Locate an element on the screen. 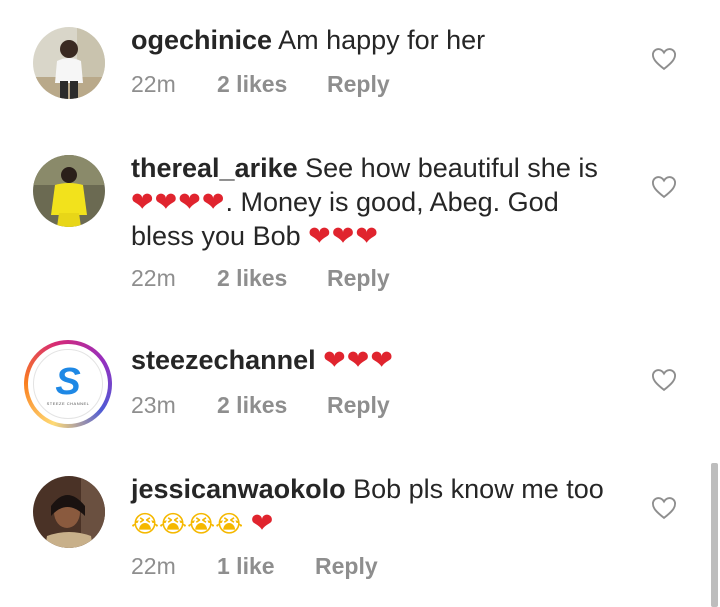 Image resolution: width=720 pixels, height=607 pixels. avatar: S STEEZE CHANNEL is located at coordinates (68, 384).